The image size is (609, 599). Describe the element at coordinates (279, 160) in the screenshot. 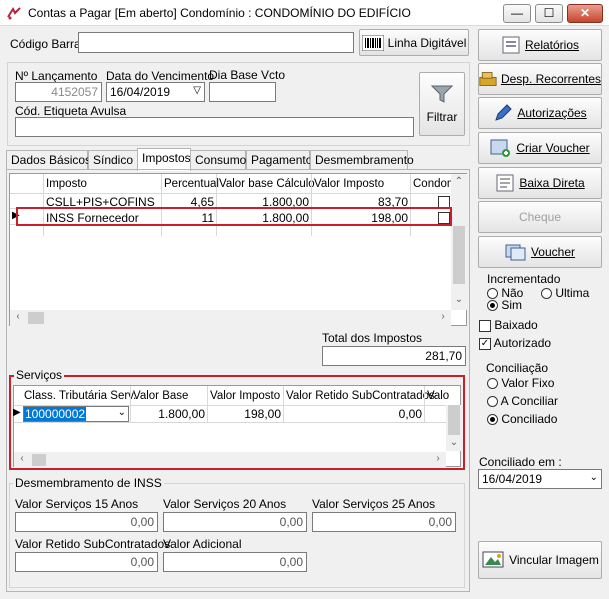

I see `tab-pagamento: Pagamento` at that location.